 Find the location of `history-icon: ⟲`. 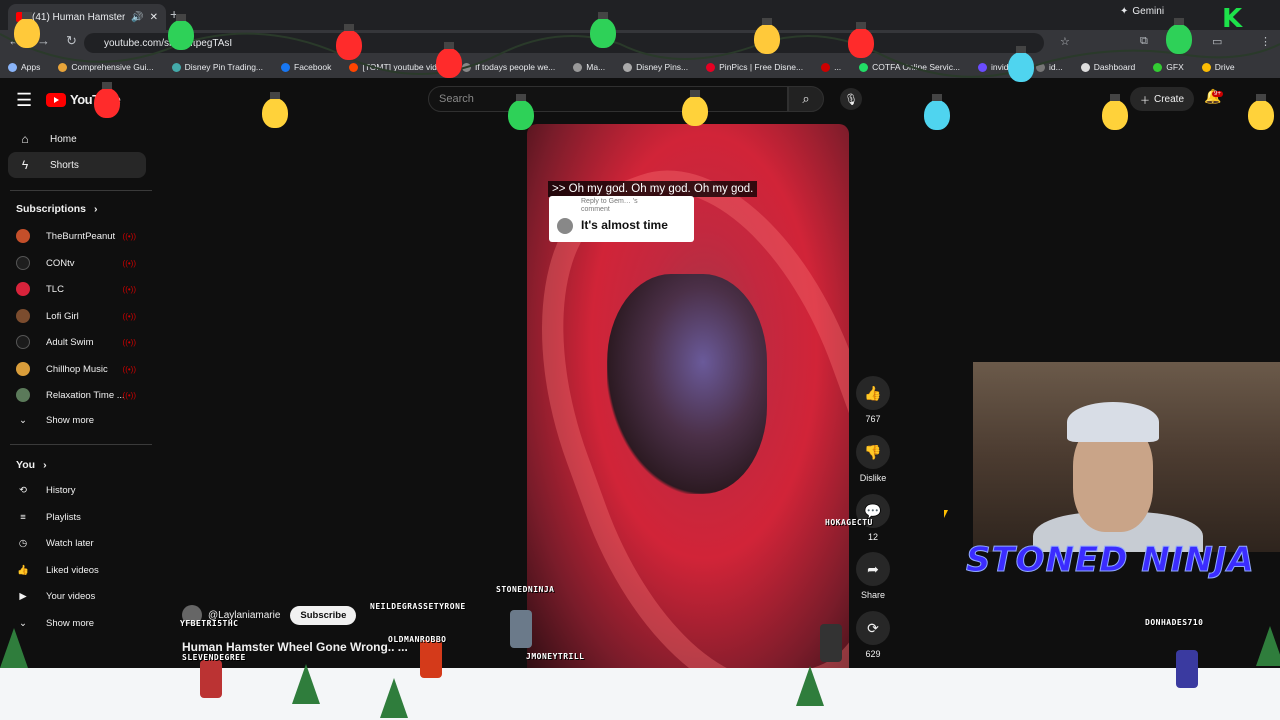

history-icon: ⟲ is located at coordinates (23, 490).